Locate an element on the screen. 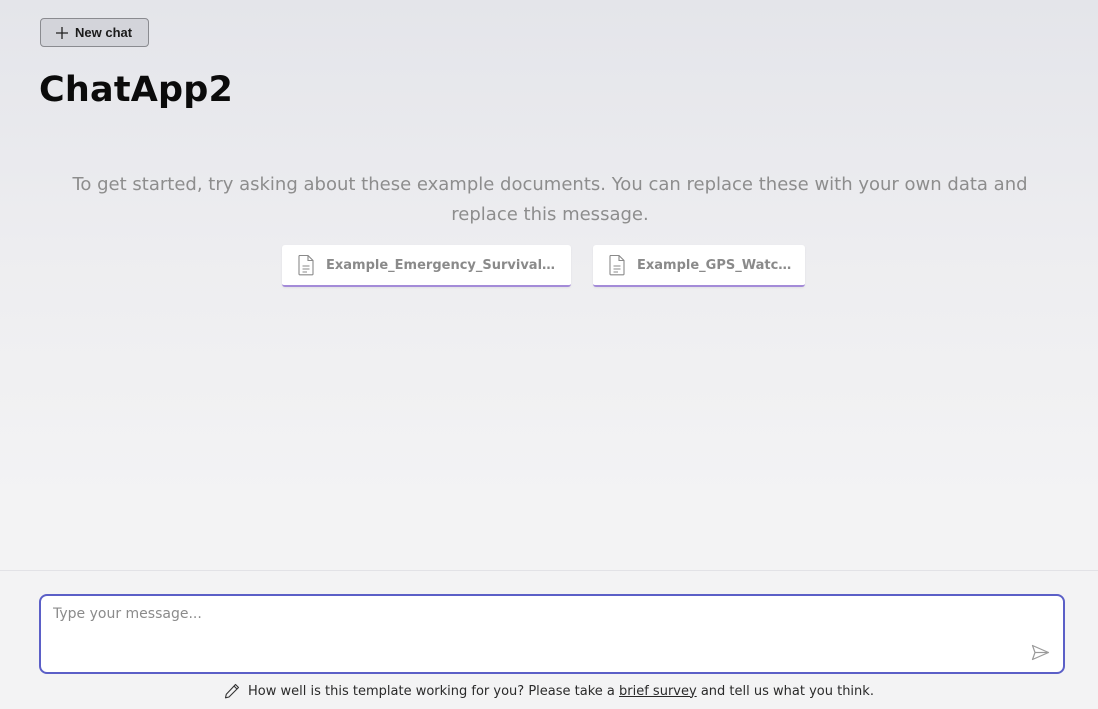  survey-link: brief survey is located at coordinates (658, 691).